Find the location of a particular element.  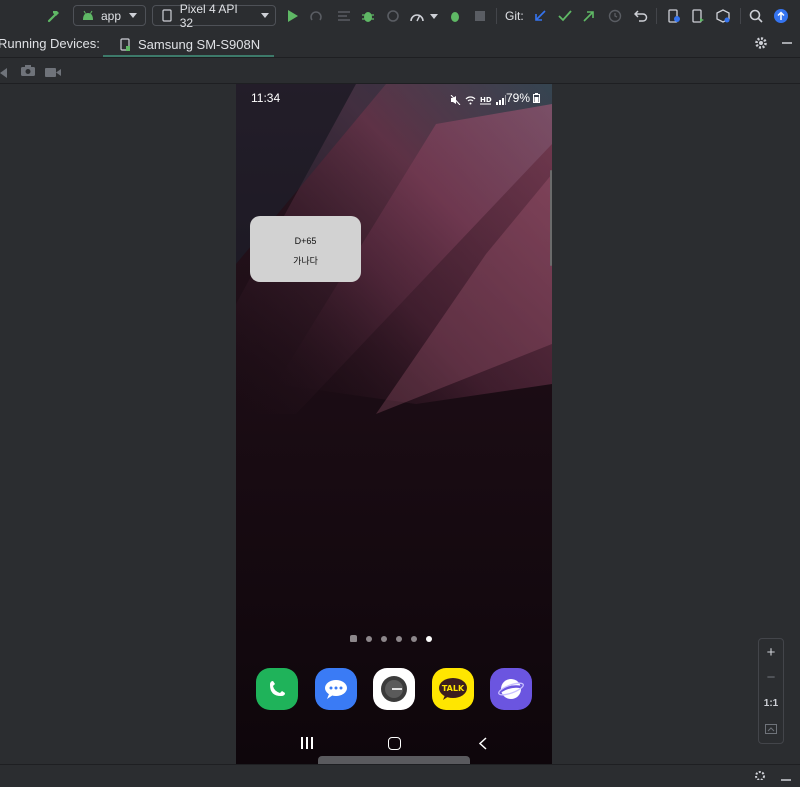

device-icon is located at coordinates (167, 16).